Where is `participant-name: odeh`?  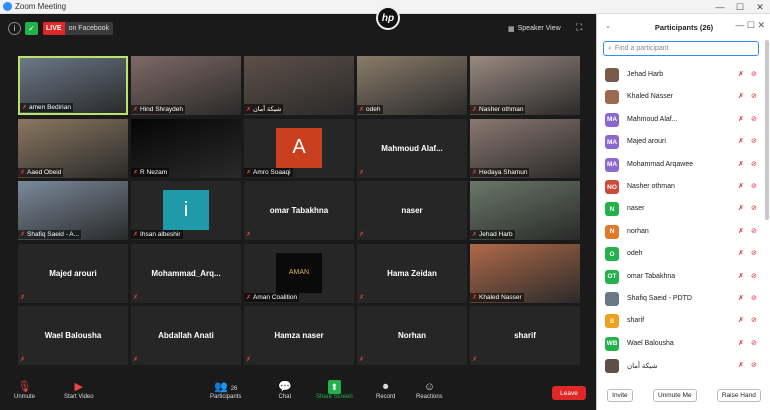
participant-name: odeh is located at coordinates (373, 109).